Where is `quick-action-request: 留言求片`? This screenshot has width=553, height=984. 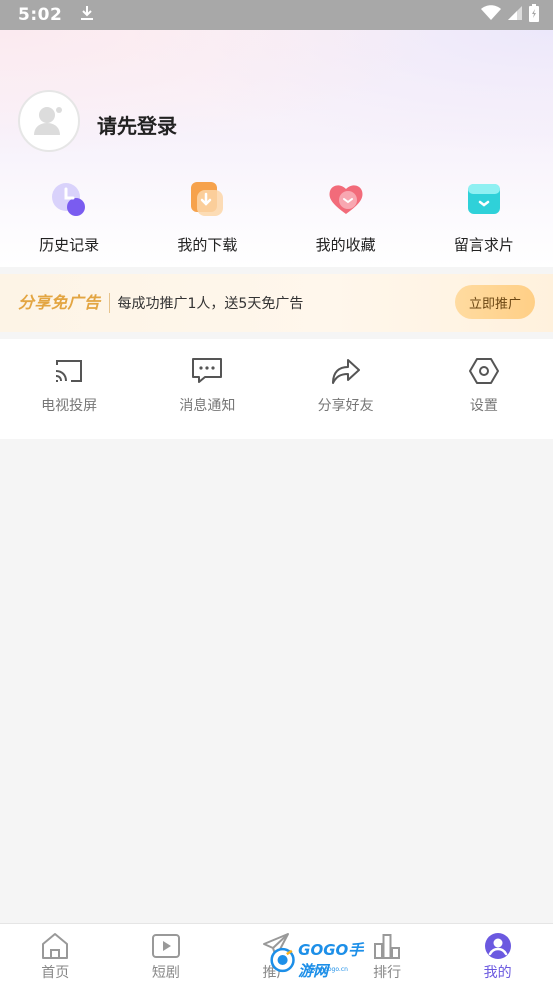 quick-action-request: 留言求片 is located at coordinates (484, 220).